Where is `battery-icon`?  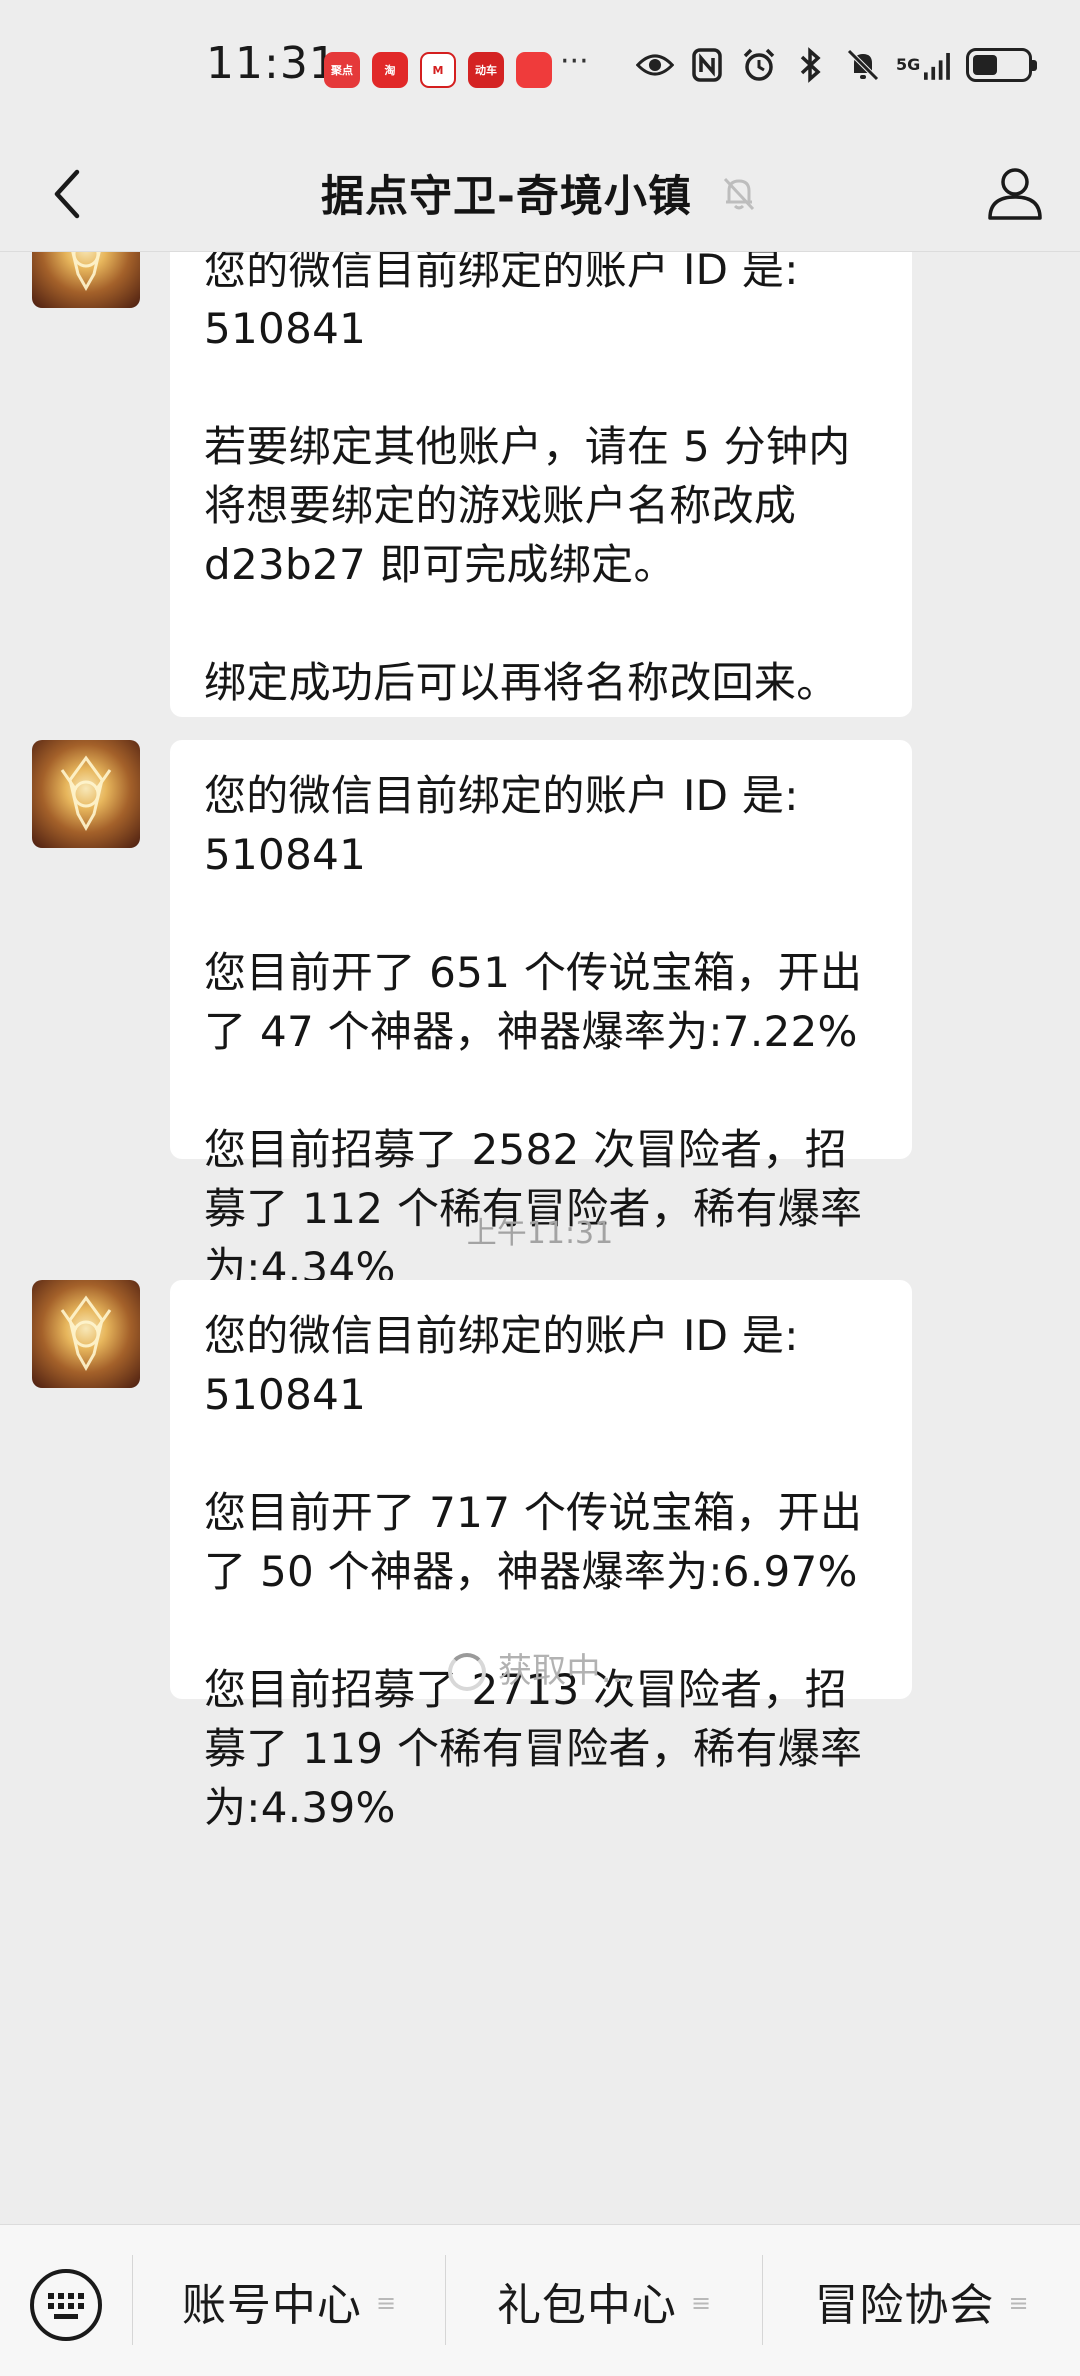
battery-icon is located at coordinates (1001, 65).